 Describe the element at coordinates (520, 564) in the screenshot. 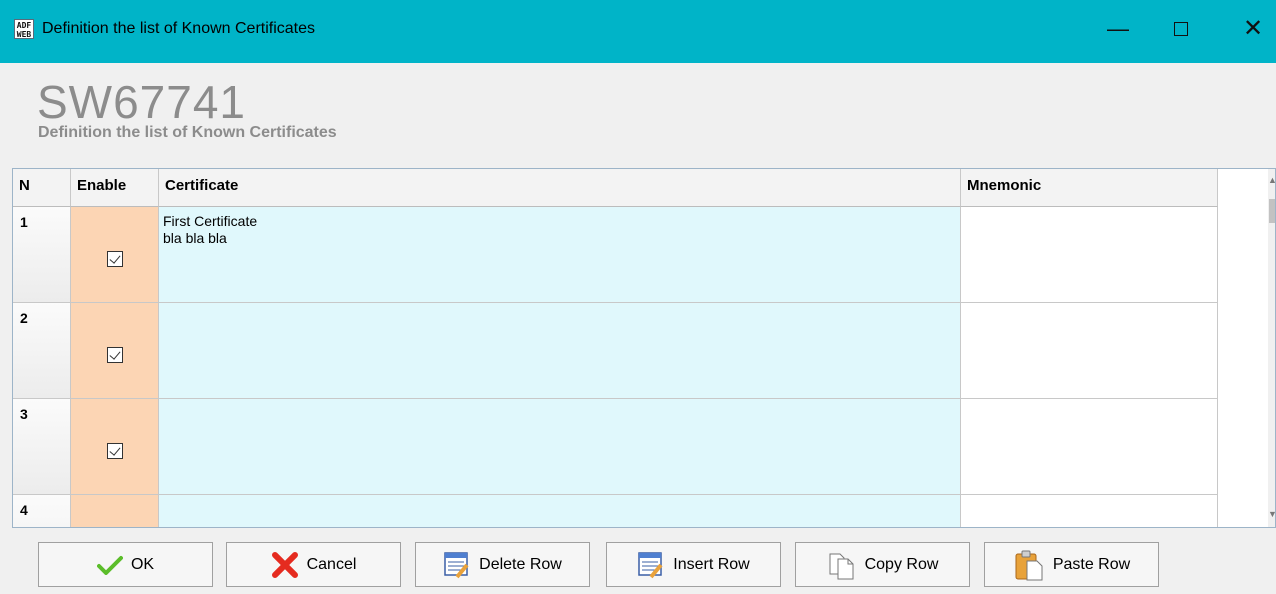

I see `delete-row-label: Delete Row` at that location.